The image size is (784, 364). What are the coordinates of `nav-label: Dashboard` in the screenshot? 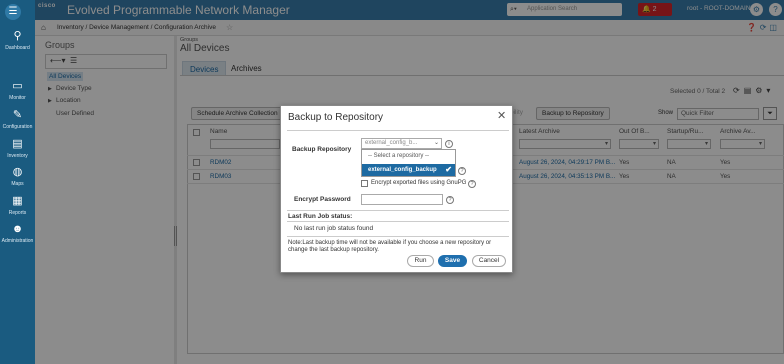 It's located at (17, 48).